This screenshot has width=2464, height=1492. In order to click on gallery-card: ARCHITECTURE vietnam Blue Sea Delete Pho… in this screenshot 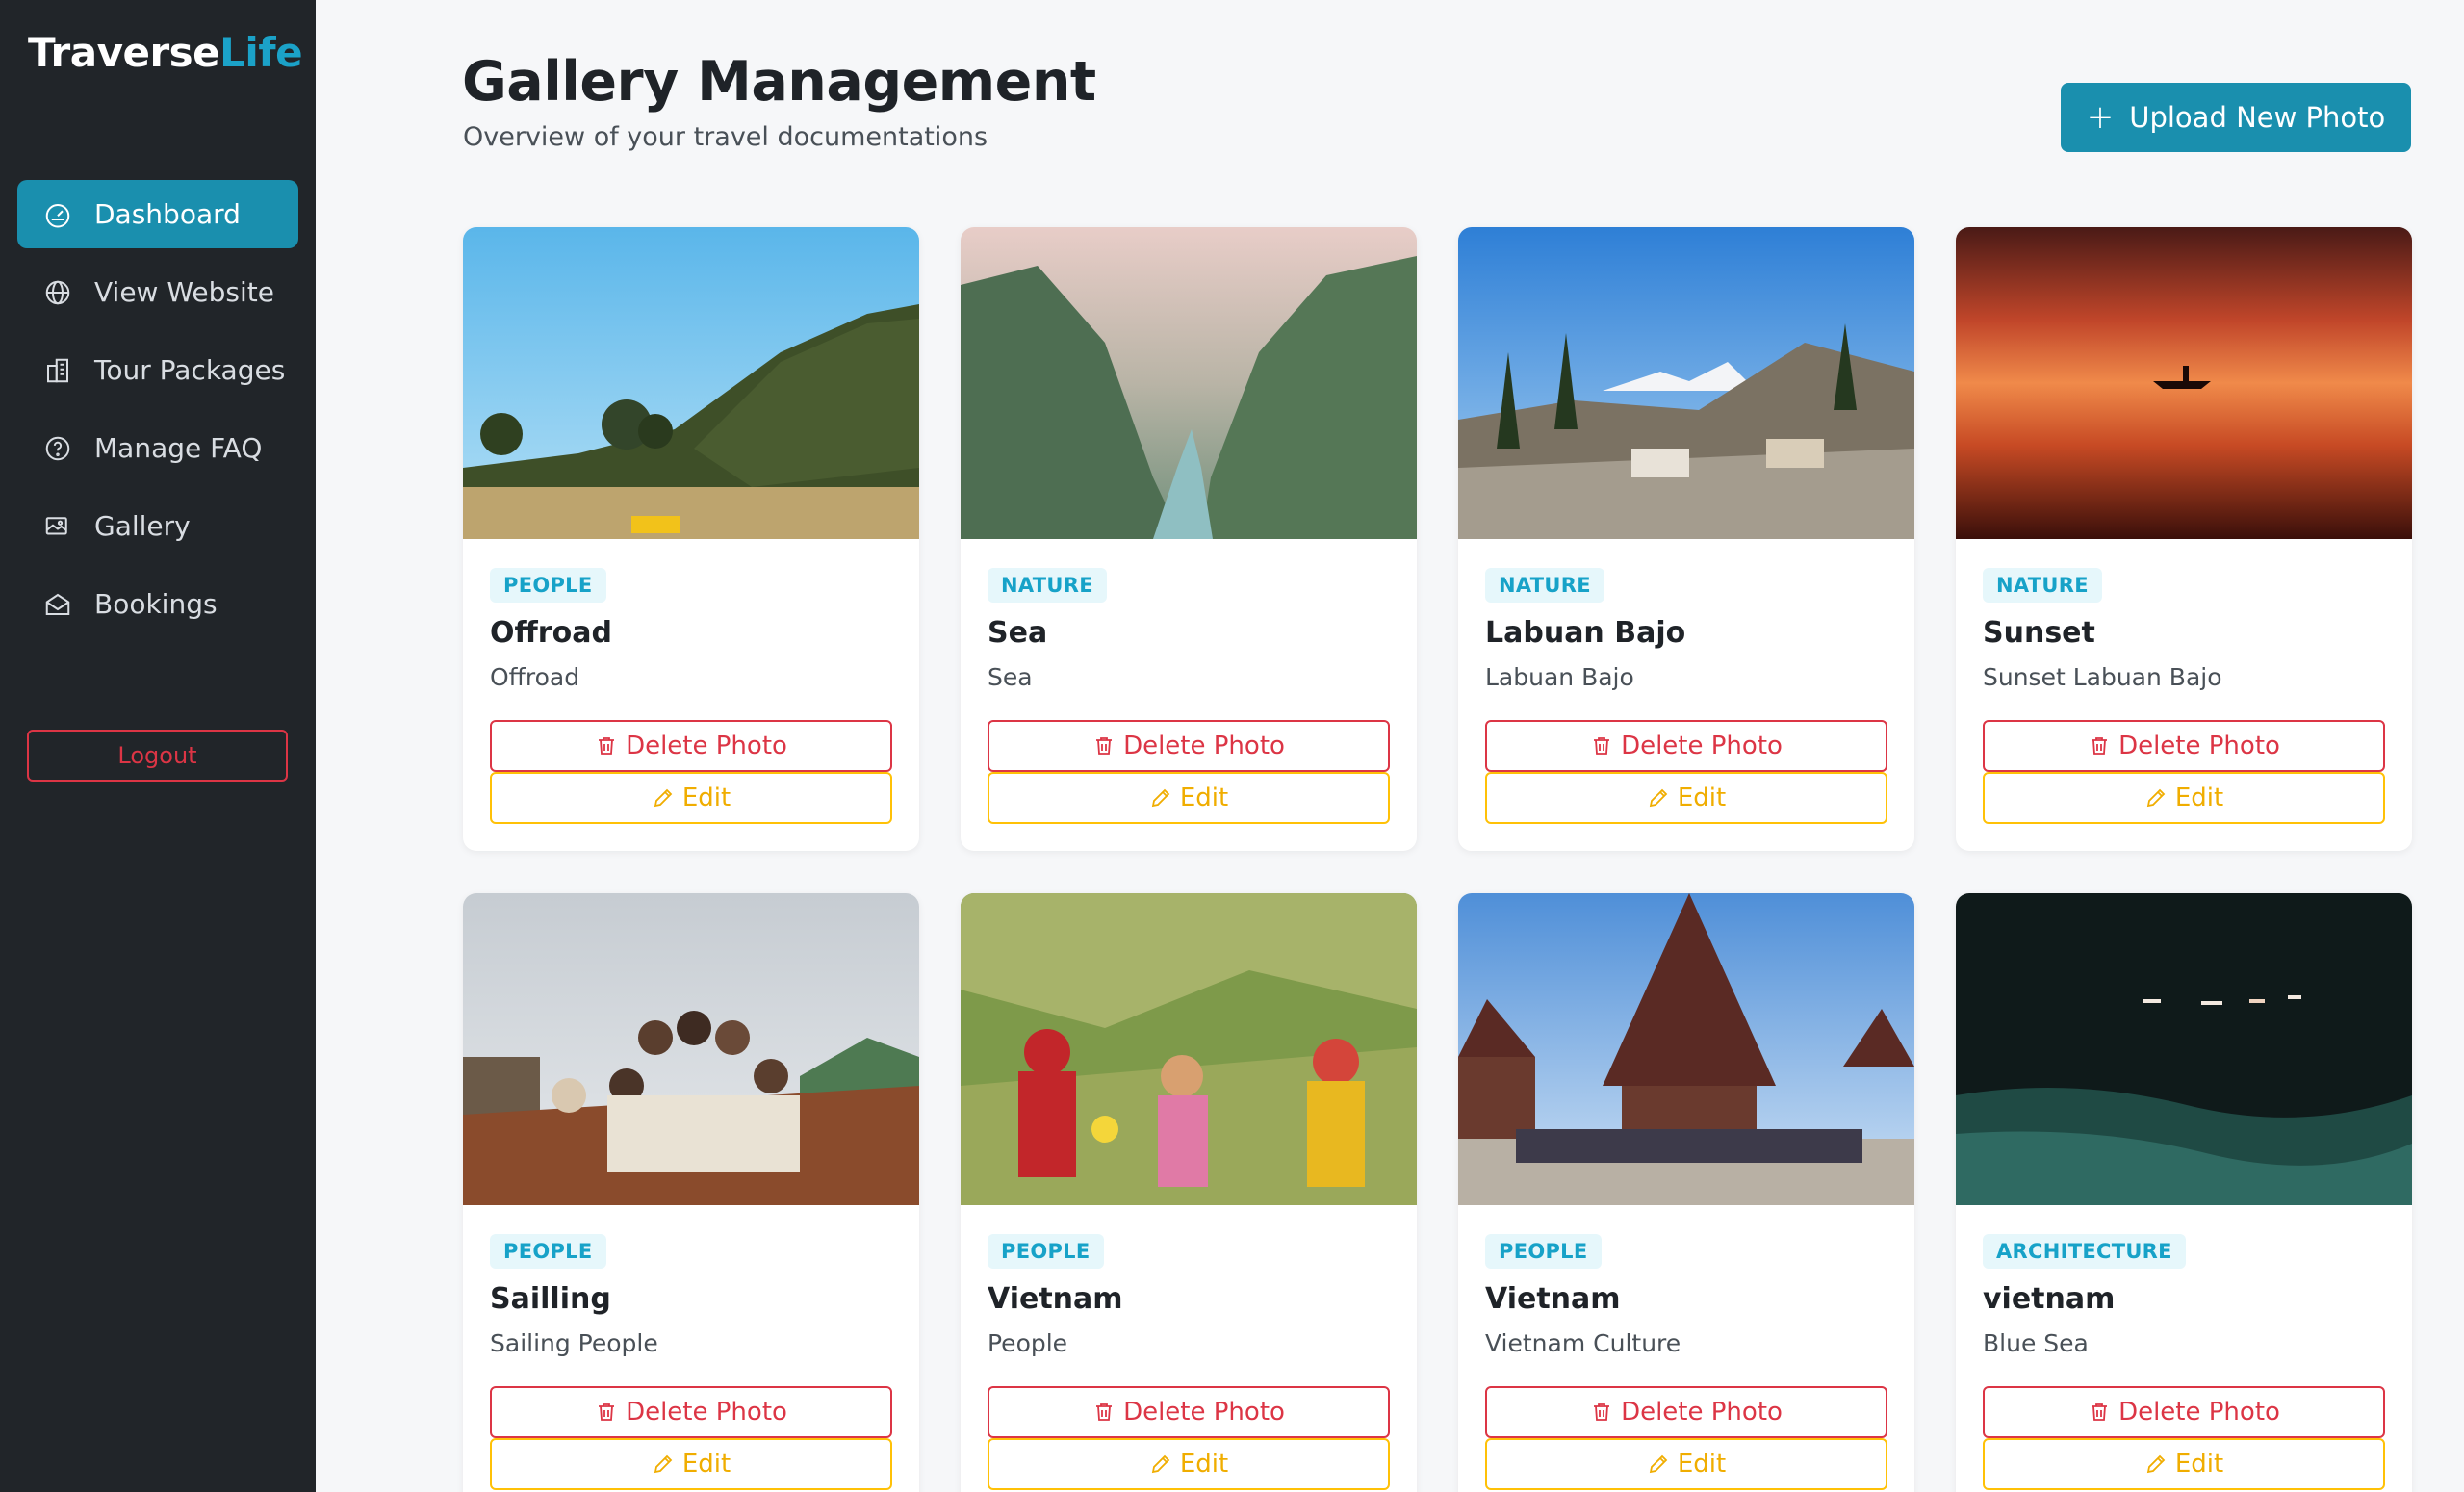, I will do `click(2184, 1192)`.